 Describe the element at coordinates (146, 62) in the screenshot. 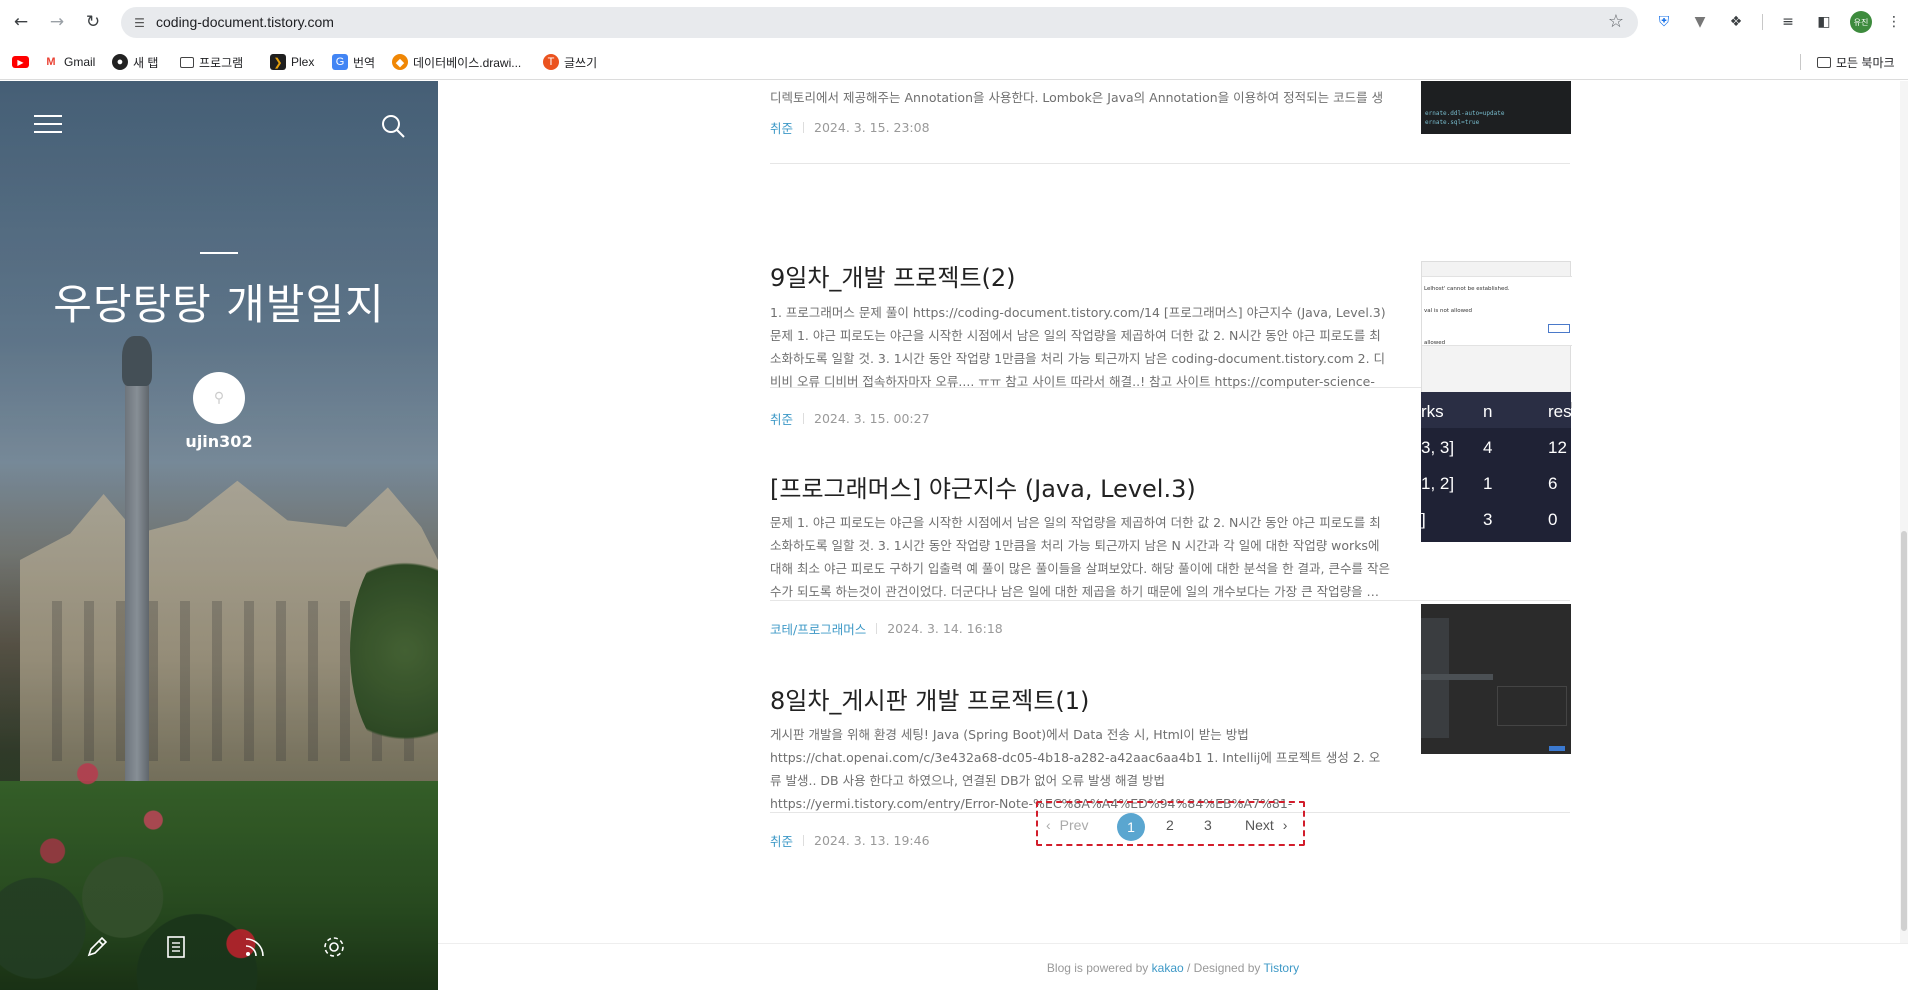

I see `bookmark-label: 새 탭` at that location.